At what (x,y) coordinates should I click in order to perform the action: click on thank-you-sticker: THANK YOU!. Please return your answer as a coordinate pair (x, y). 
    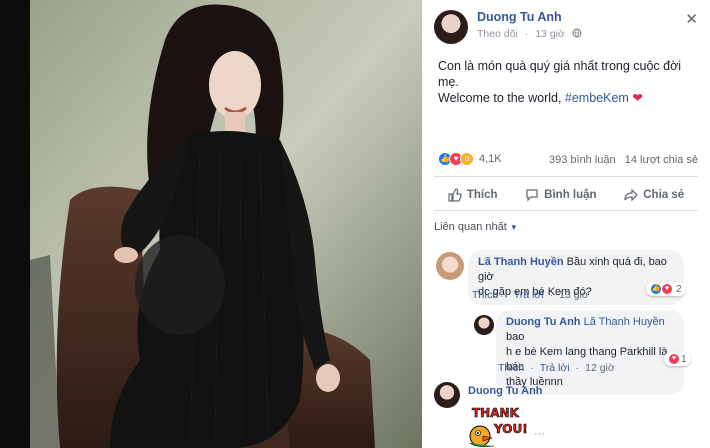
    Looking at the image, I should click on (497, 425).